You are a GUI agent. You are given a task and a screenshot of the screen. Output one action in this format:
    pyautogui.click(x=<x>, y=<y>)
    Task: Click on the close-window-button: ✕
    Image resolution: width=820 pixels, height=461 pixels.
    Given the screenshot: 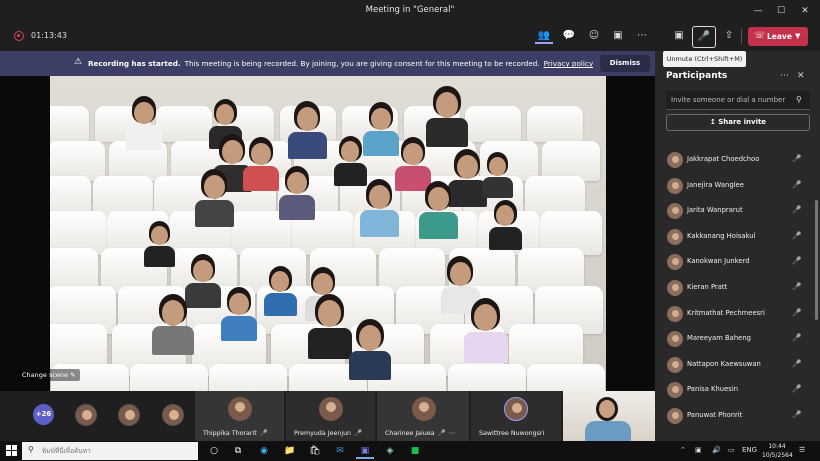 What is the action you would take?
    pyautogui.click(x=805, y=11)
    